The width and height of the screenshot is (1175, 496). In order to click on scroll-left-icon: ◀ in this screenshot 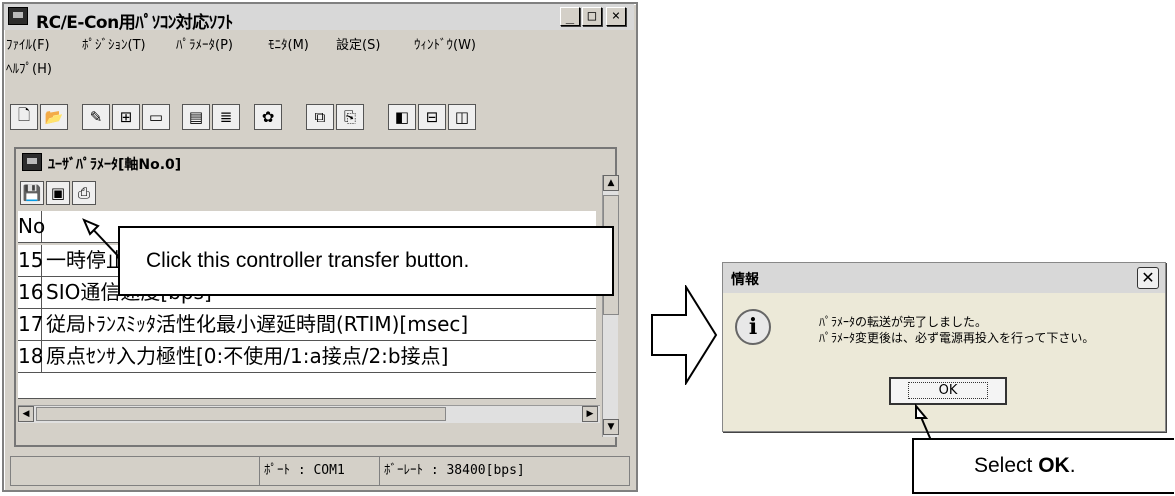, I will do `click(26, 414)`.